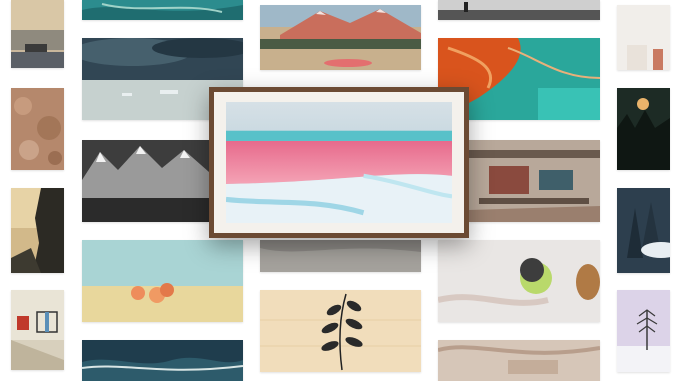  What do you see at coordinates (534, 181) in the screenshot?
I see `artwork-tile-abstract-painting` at bounding box center [534, 181].